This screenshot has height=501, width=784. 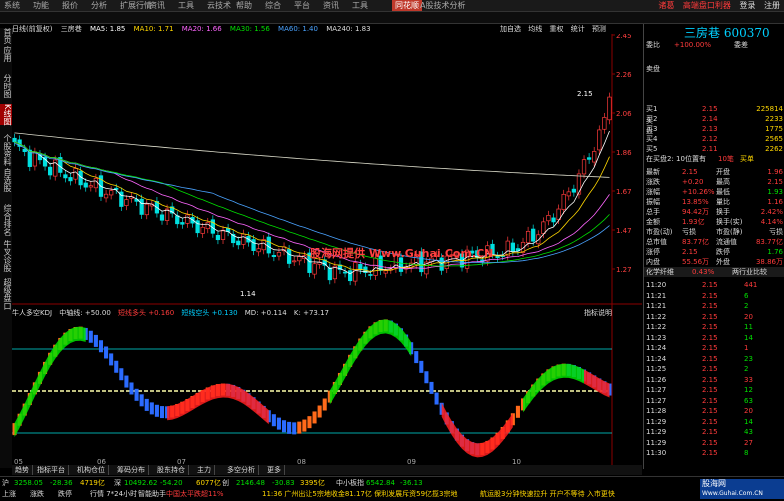 I want to click on tick-volume: 2, so click(x=746, y=369).